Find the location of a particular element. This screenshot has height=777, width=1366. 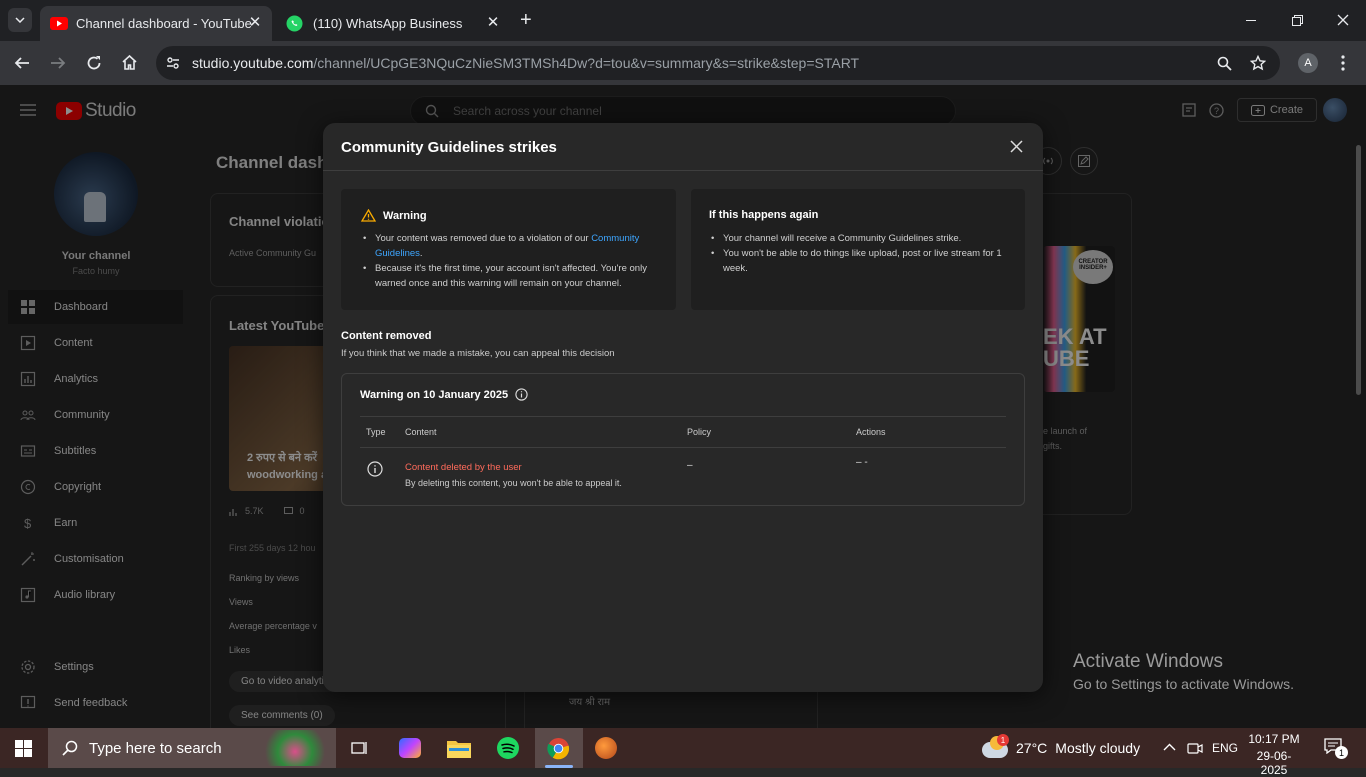

weather-badge: 1 is located at coordinates (1003, 740).